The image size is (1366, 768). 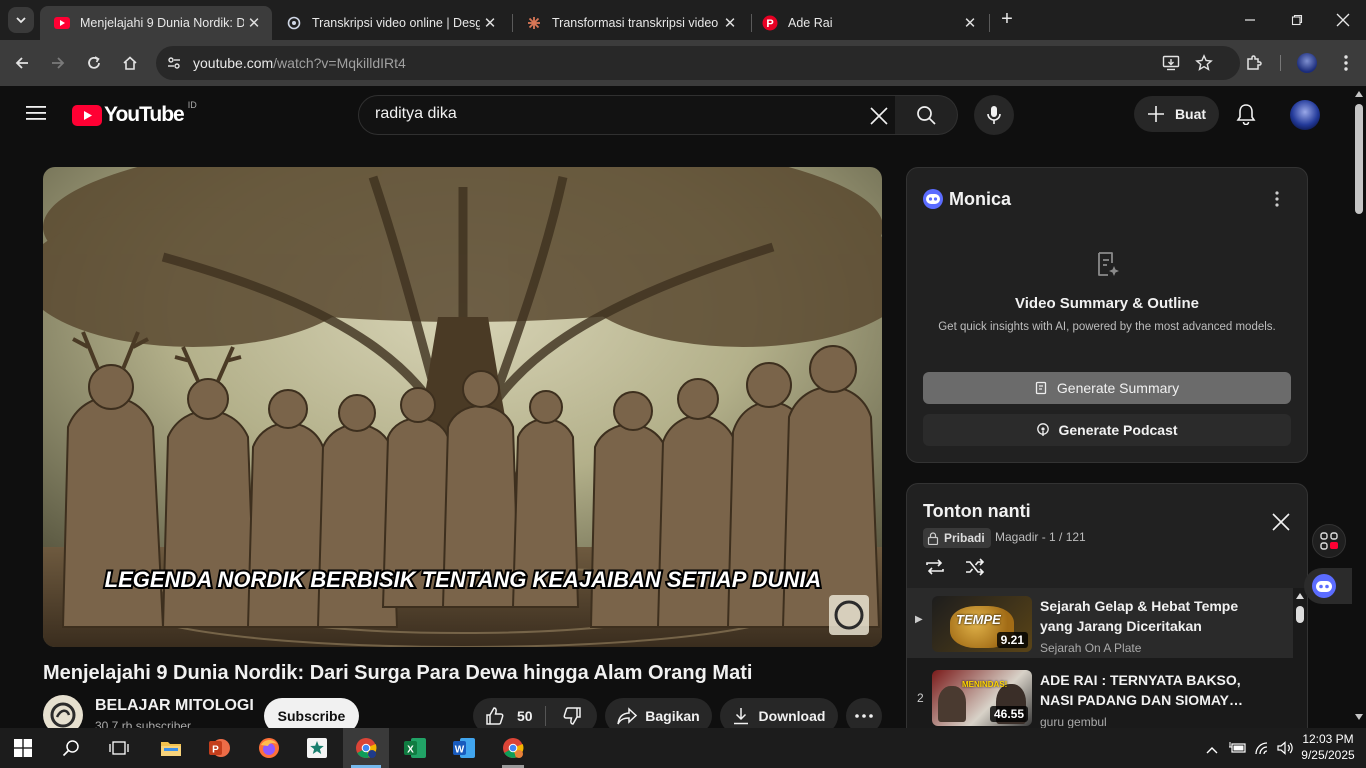 What do you see at coordinates (174, 65) in the screenshot?
I see `site-info-icon` at bounding box center [174, 65].